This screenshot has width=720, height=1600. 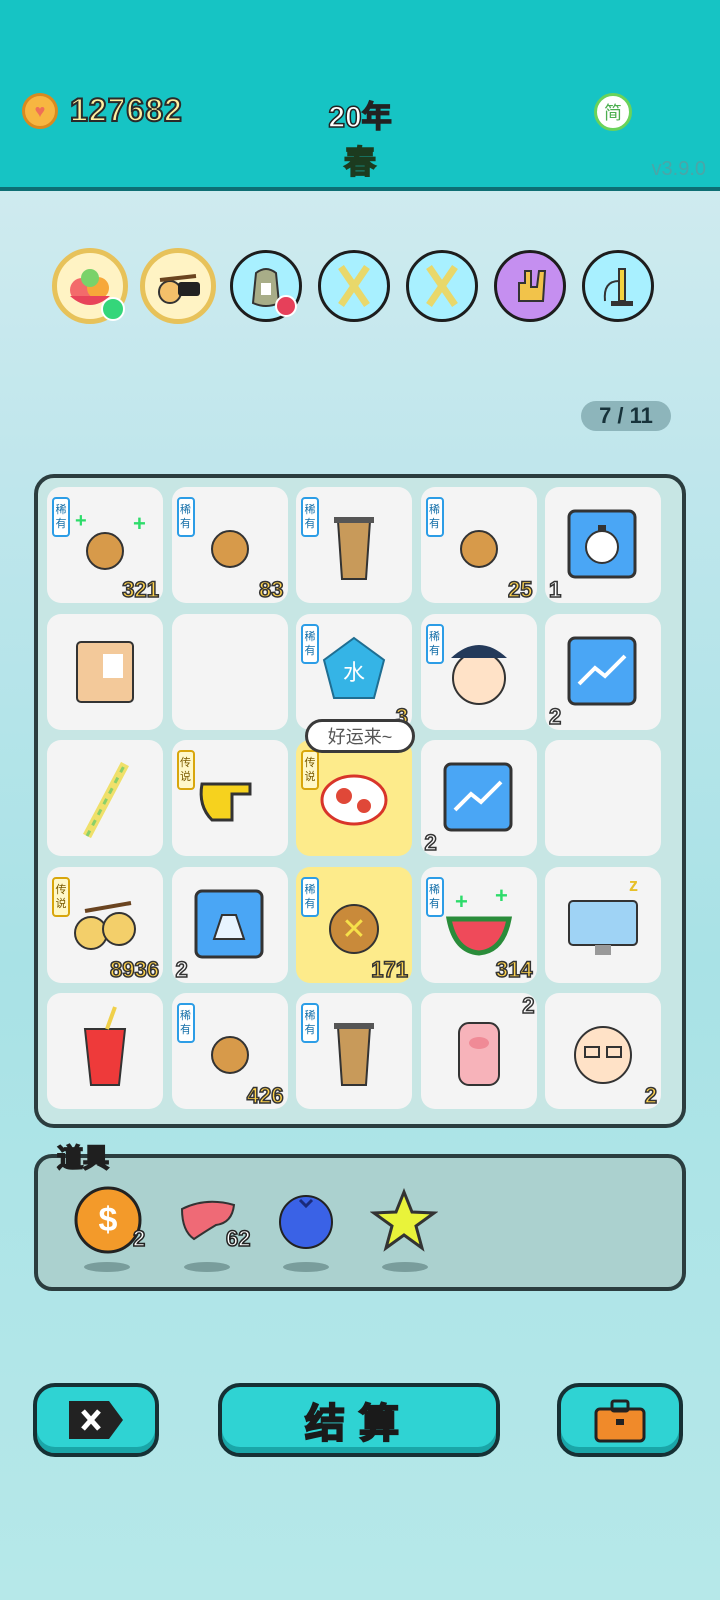 I want to click on board-cell: 稀有 83, so click(x=229, y=545).